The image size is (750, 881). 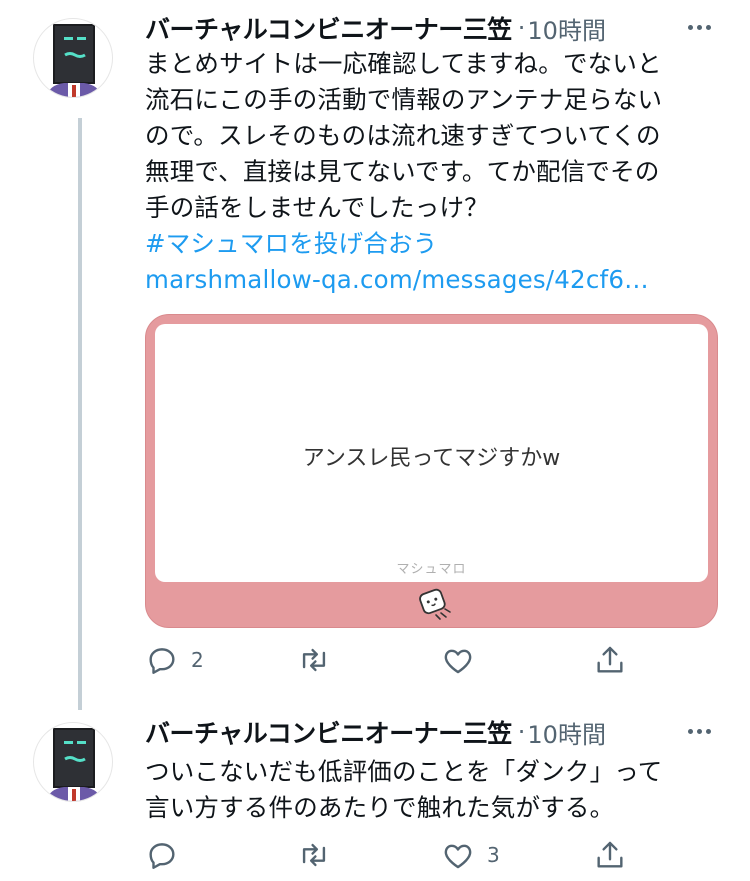 I want to click on card-question: アンスレ民ってマジすかw, so click(x=431, y=458).